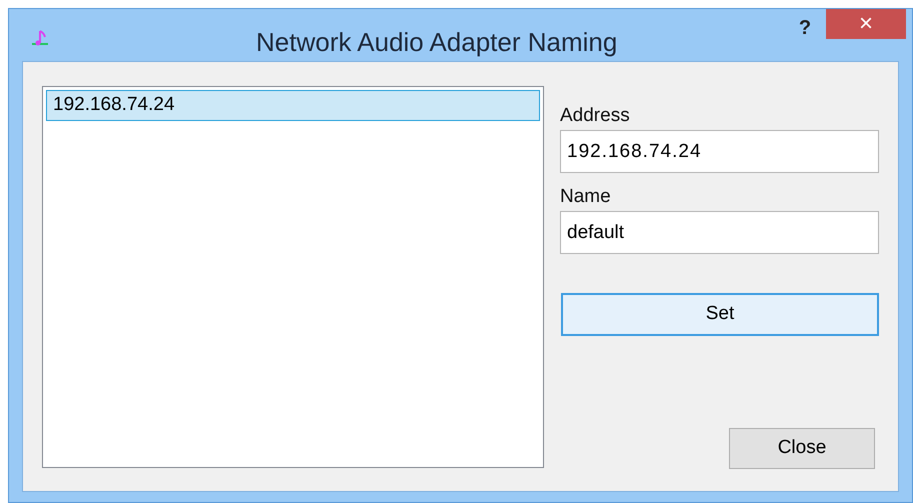  Describe the element at coordinates (586, 197) in the screenshot. I see `name-label: Name` at that location.